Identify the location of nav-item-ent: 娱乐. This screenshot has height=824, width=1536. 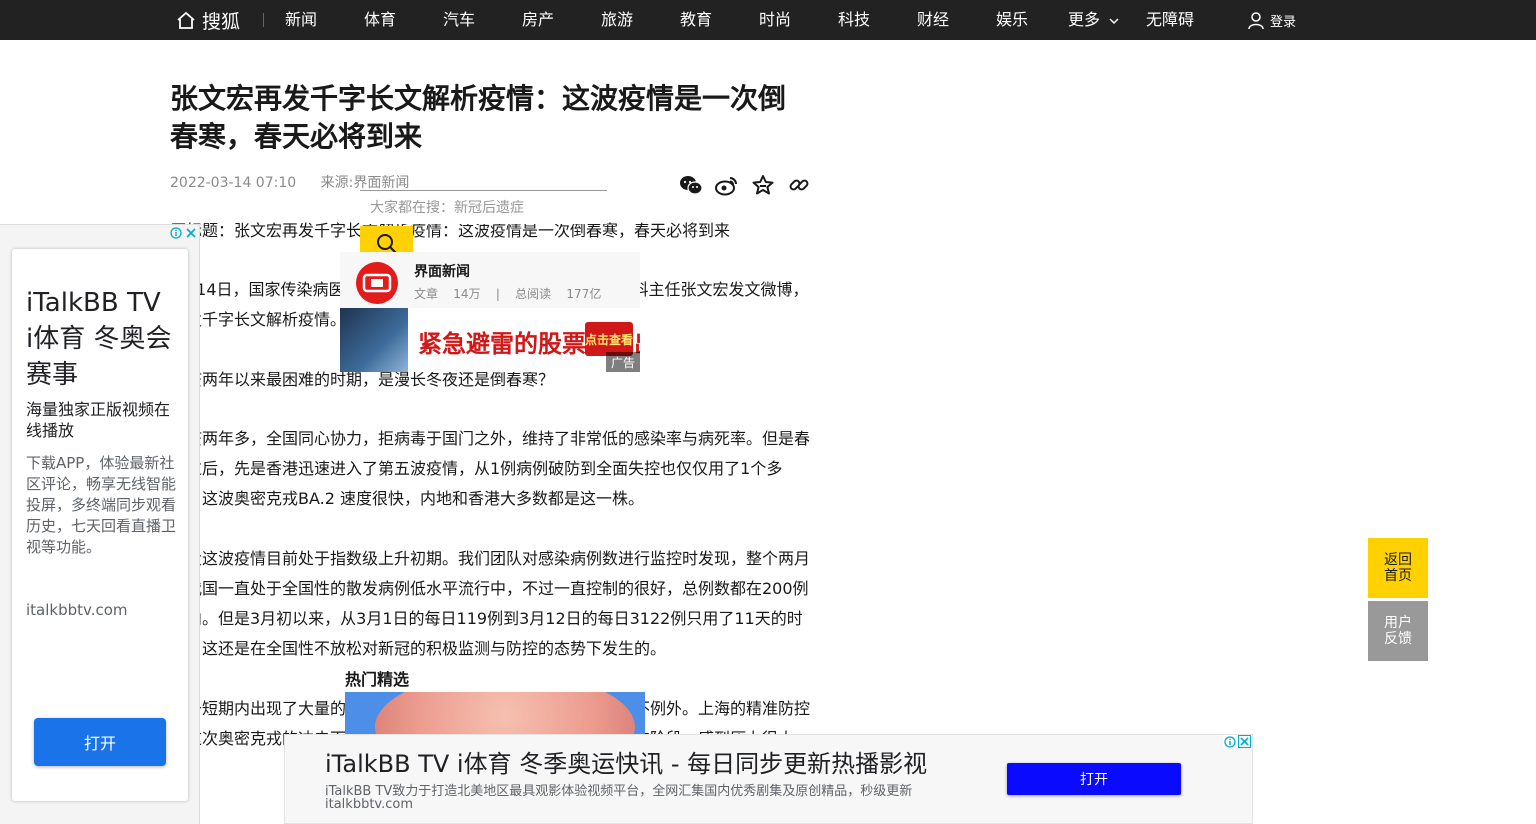
(1012, 20).